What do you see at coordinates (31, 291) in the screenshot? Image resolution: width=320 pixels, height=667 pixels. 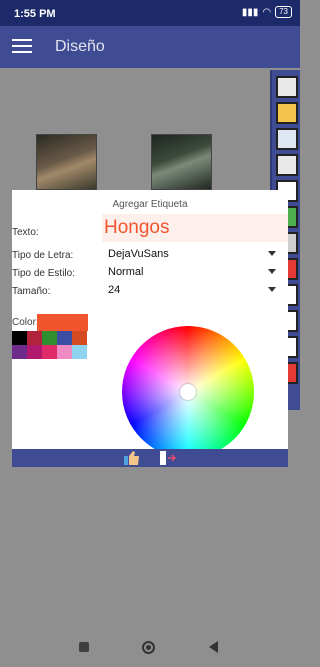 I see `size-label: Tamaño:` at bounding box center [31, 291].